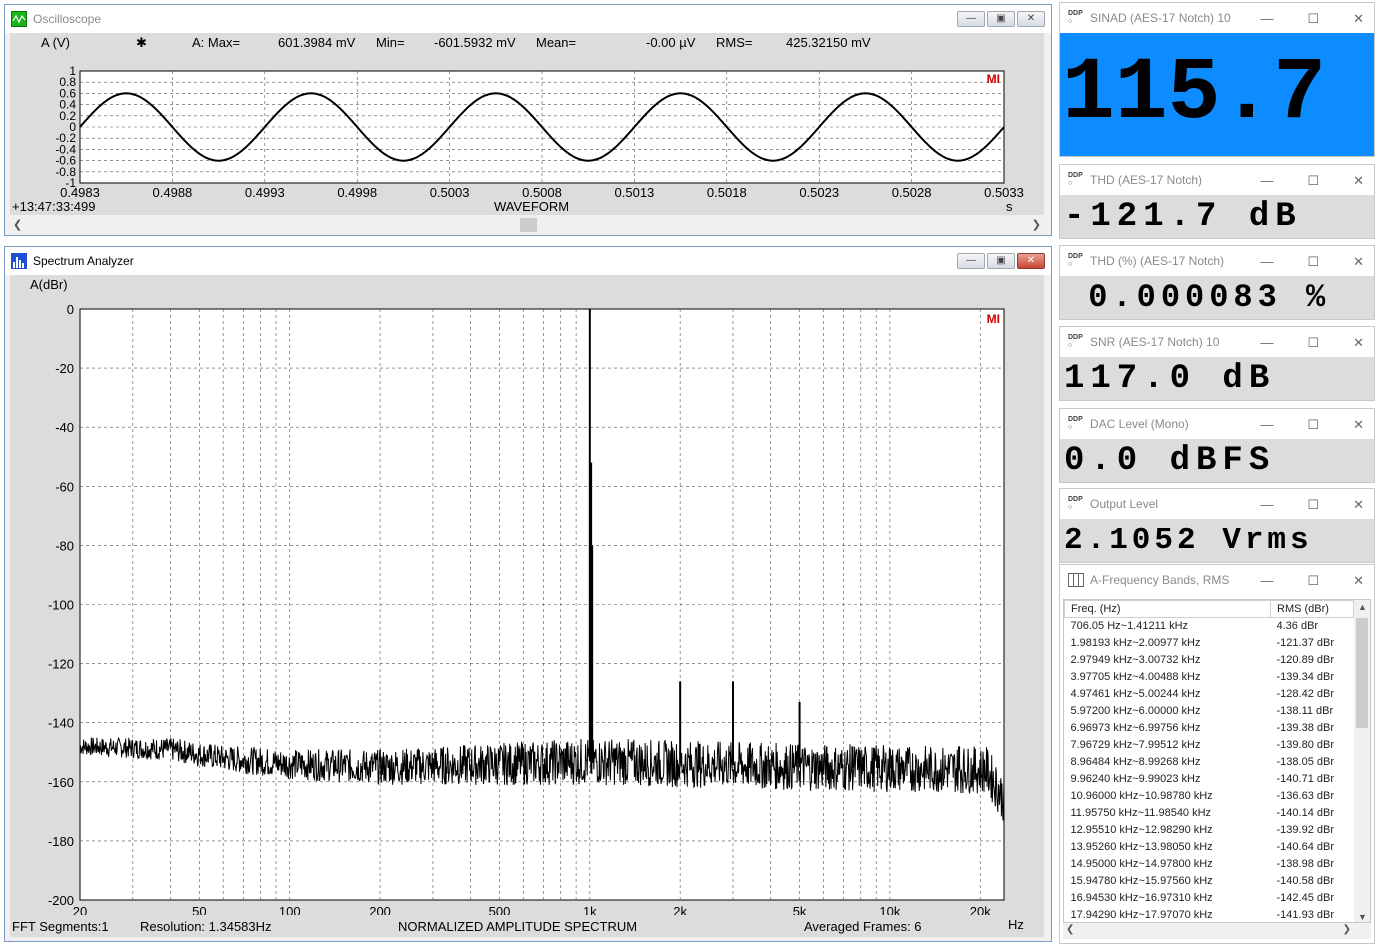 This screenshot has height=952, width=1378. What do you see at coordinates (1209, 728) in the screenshot?
I see `table-row: 6.96973 kHz~6.99756 kHz -139.38 dBr` at bounding box center [1209, 728].